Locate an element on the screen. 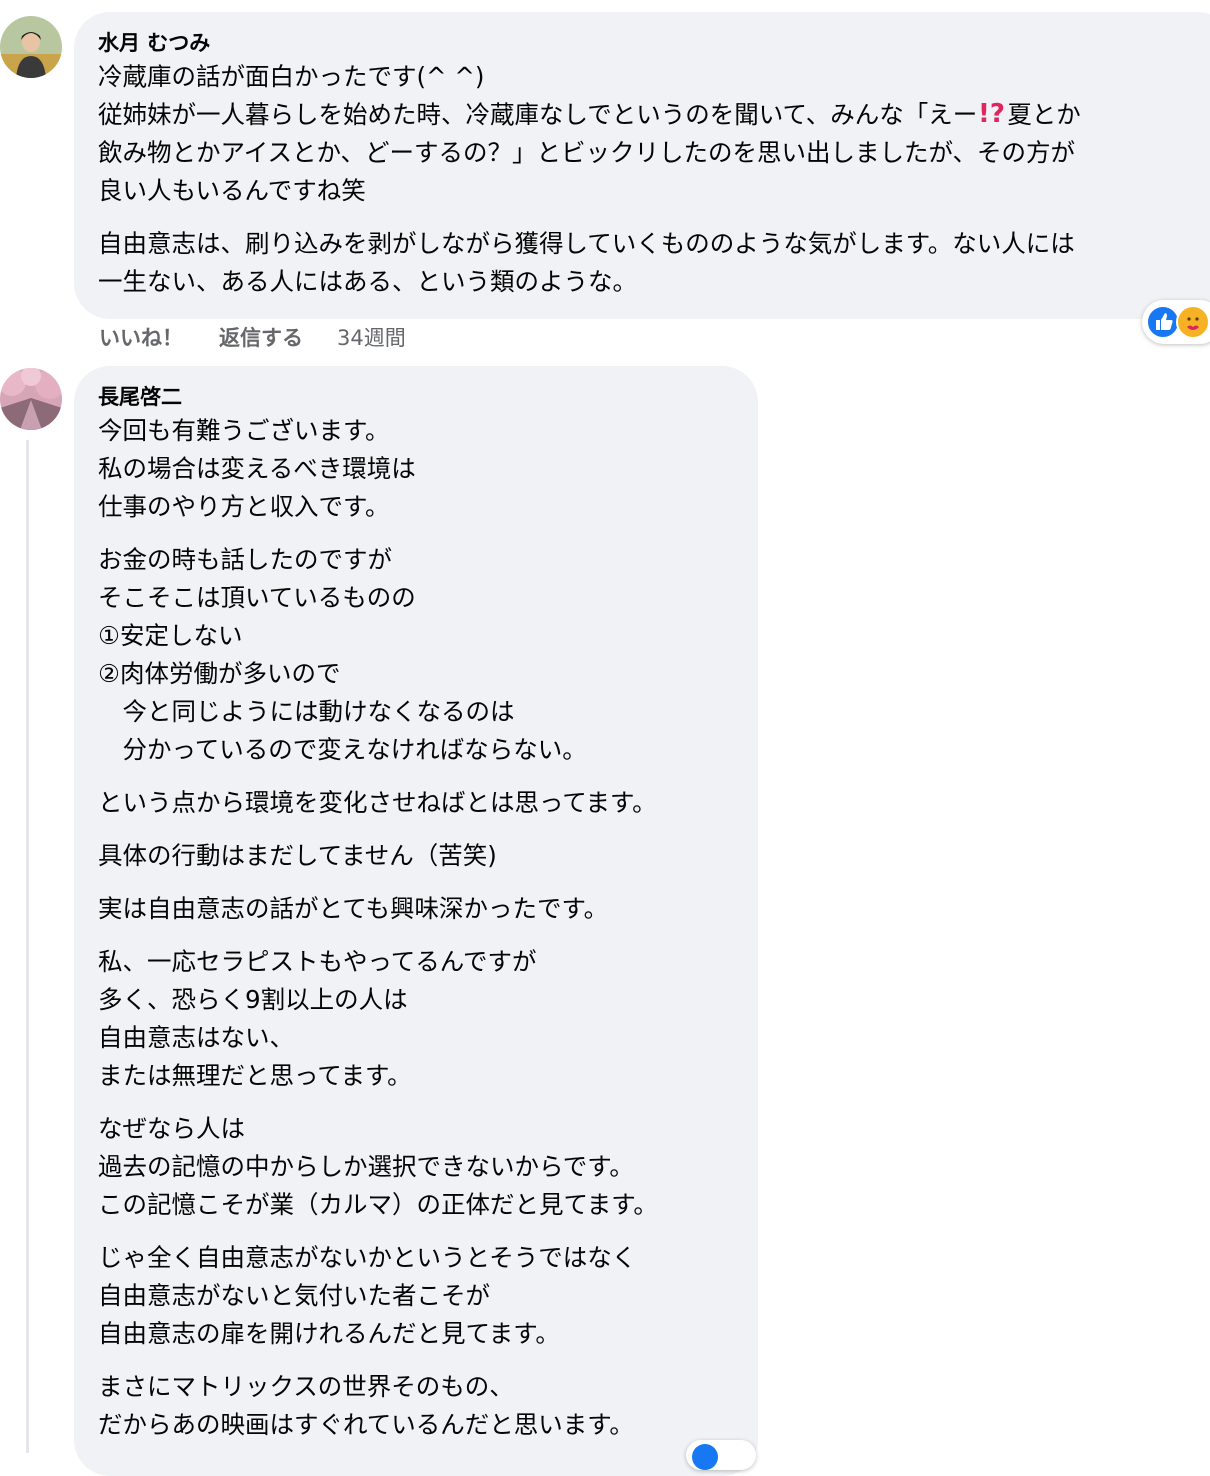 Image resolution: width=1210 pixels, height=1476 pixels. comment-line: 自由意志がないと気付いた者こそが is located at coordinates (294, 1295).